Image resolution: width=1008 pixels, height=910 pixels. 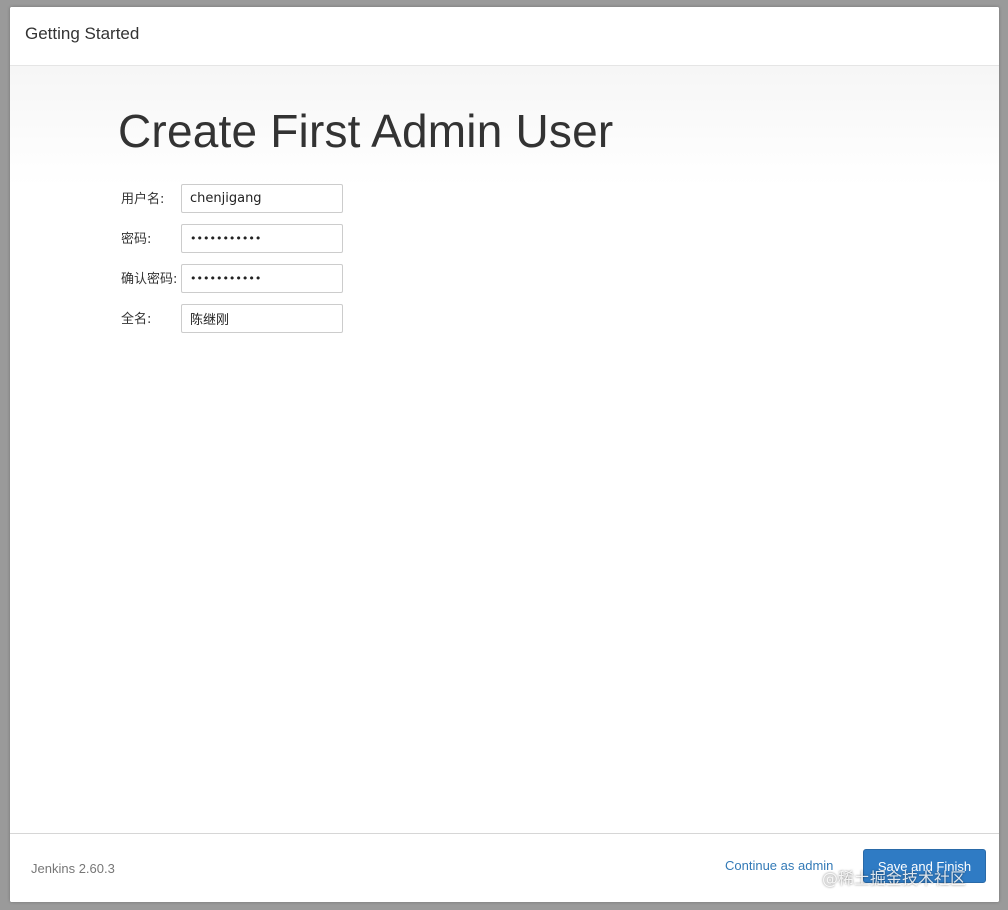 I want to click on username-label: 用户名:, so click(x=143, y=199).